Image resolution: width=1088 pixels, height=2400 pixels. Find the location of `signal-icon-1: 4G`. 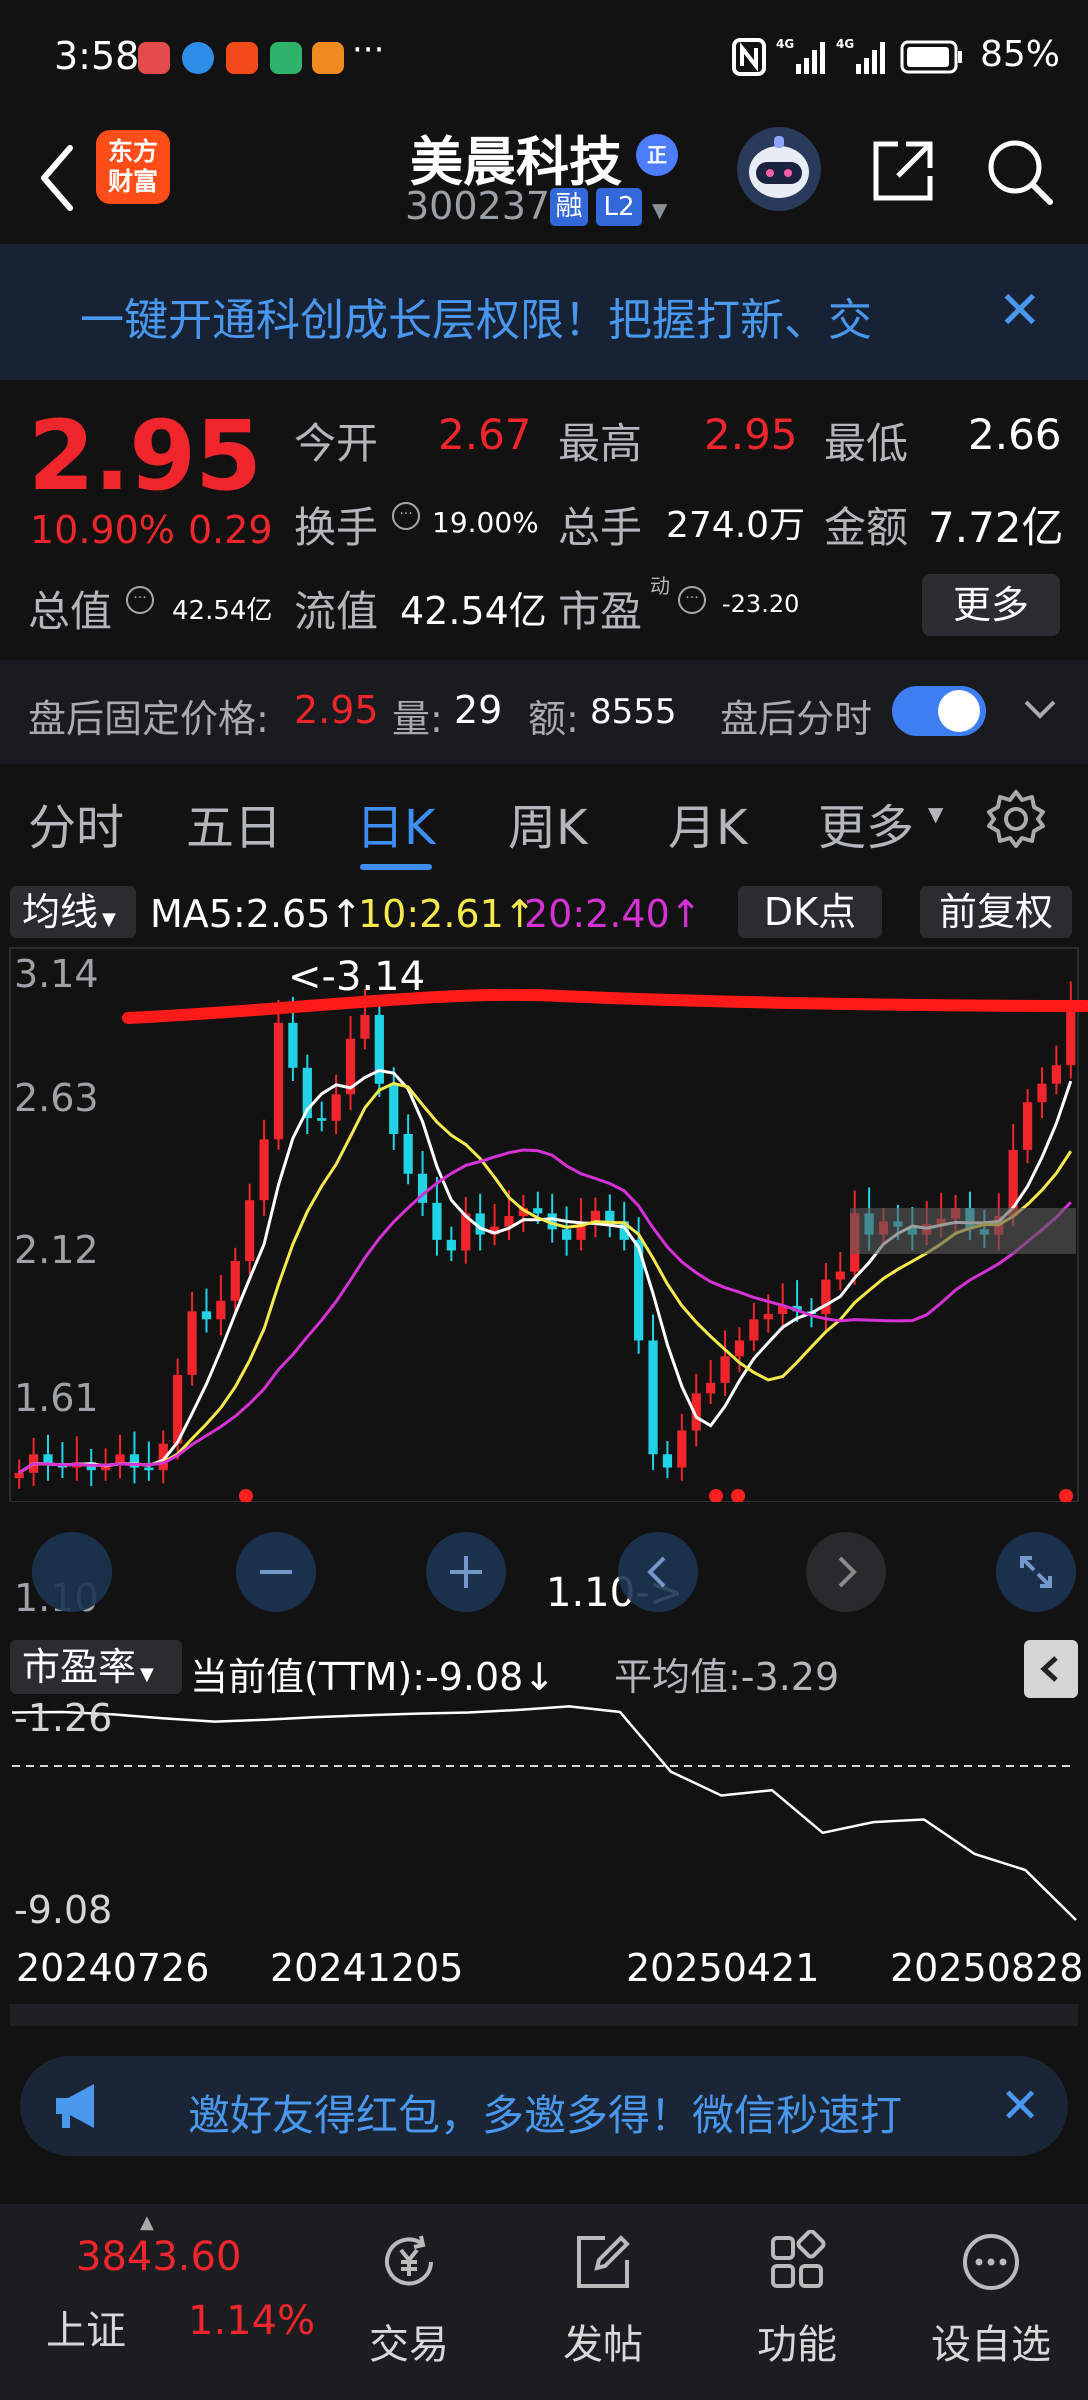

signal-icon-1: 4G is located at coordinates (800, 55).